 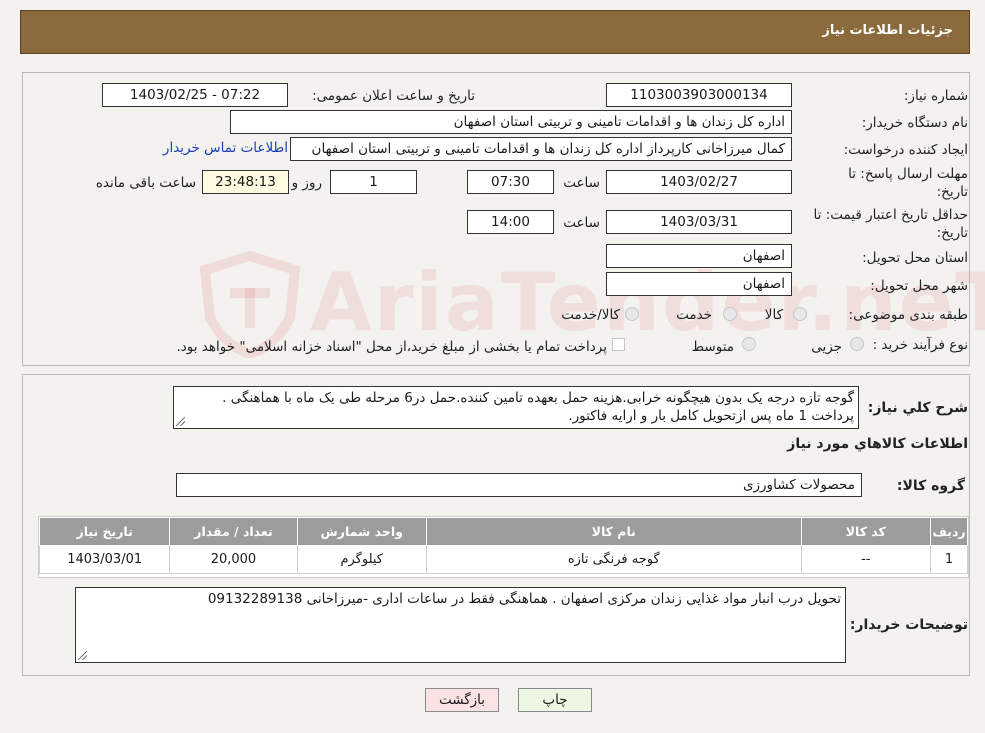 What do you see at coordinates (908, 174) in the screenshot?
I see `deadline-label-line1: مهلت ارسال پاسخ: تا` at bounding box center [908, 174].